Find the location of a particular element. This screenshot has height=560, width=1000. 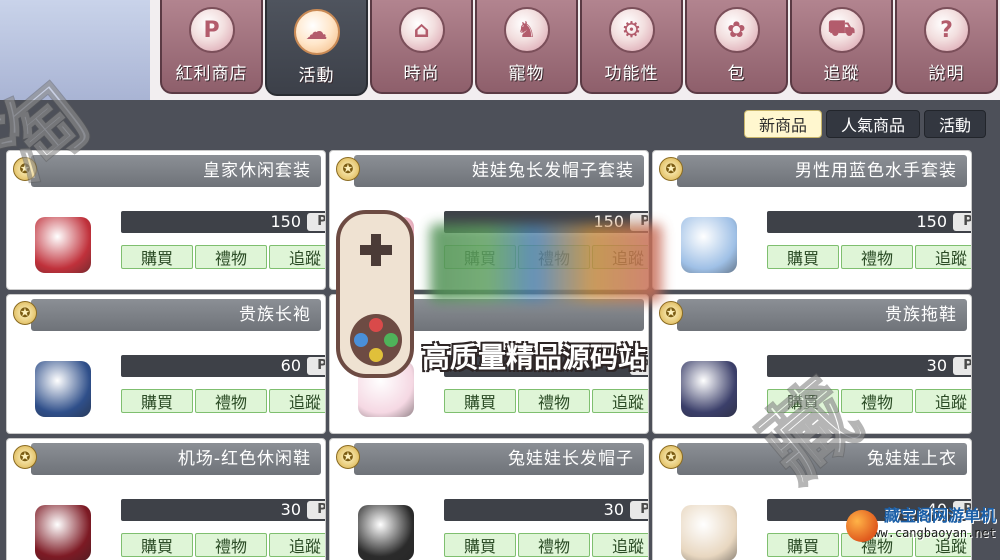

item-card: 皇家休闲套装 ✪ 150 P 購買 禮物 追蹤 is located at coordinates (166, 220).